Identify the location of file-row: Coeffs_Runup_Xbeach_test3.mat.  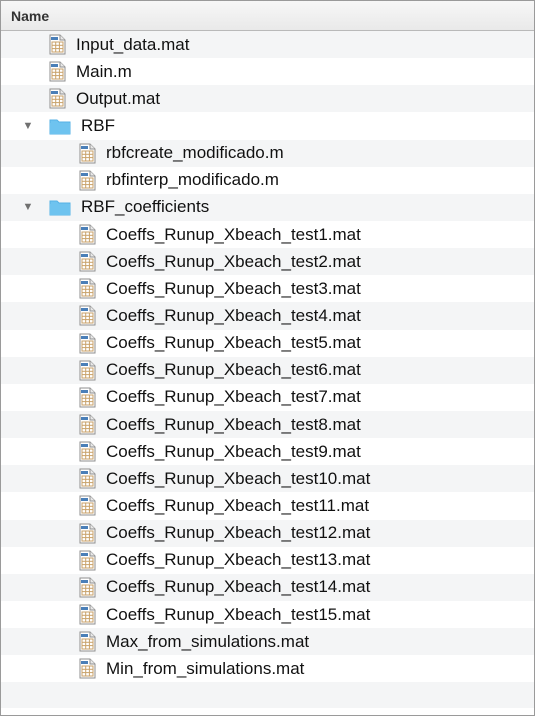
(267, 289).